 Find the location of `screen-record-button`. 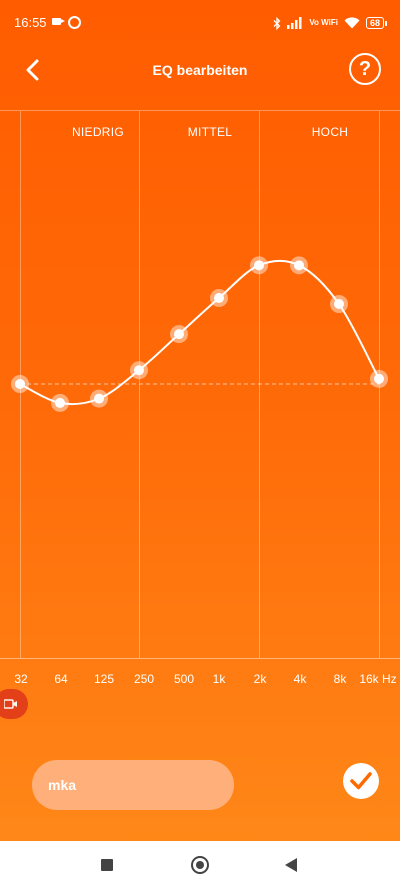

screen-record-button is located at coordinates (14, 704).